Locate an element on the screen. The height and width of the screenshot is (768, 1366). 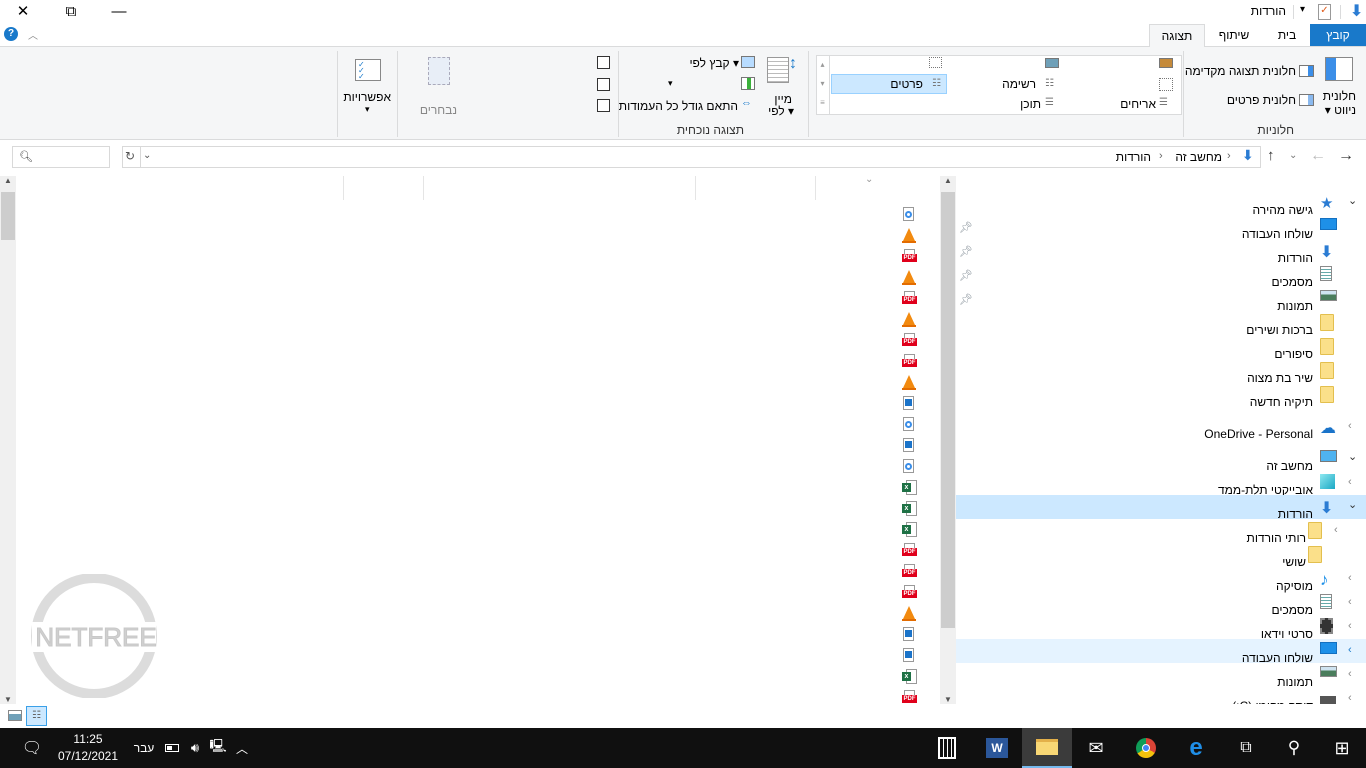
nav-item: מסמכים ‹ is located at coordinates (1161, 604).